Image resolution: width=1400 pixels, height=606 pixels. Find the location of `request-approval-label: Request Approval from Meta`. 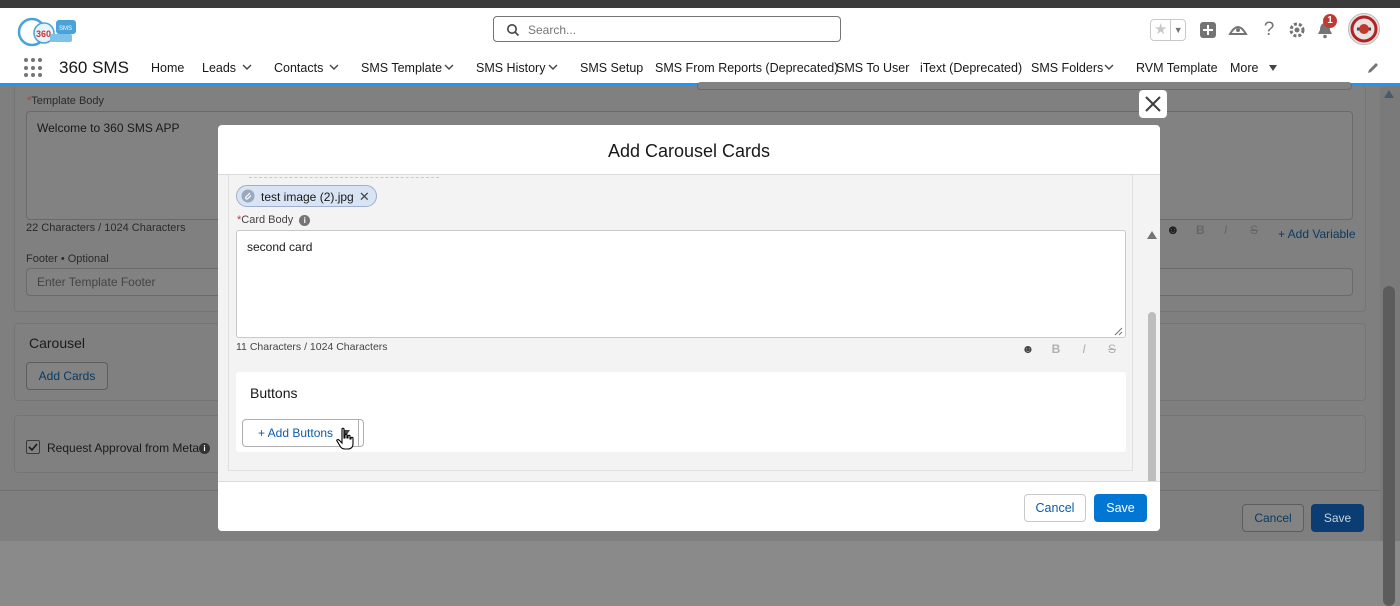

request-approval-label: Request Approval from Meta is located at coordinates (123, 448).